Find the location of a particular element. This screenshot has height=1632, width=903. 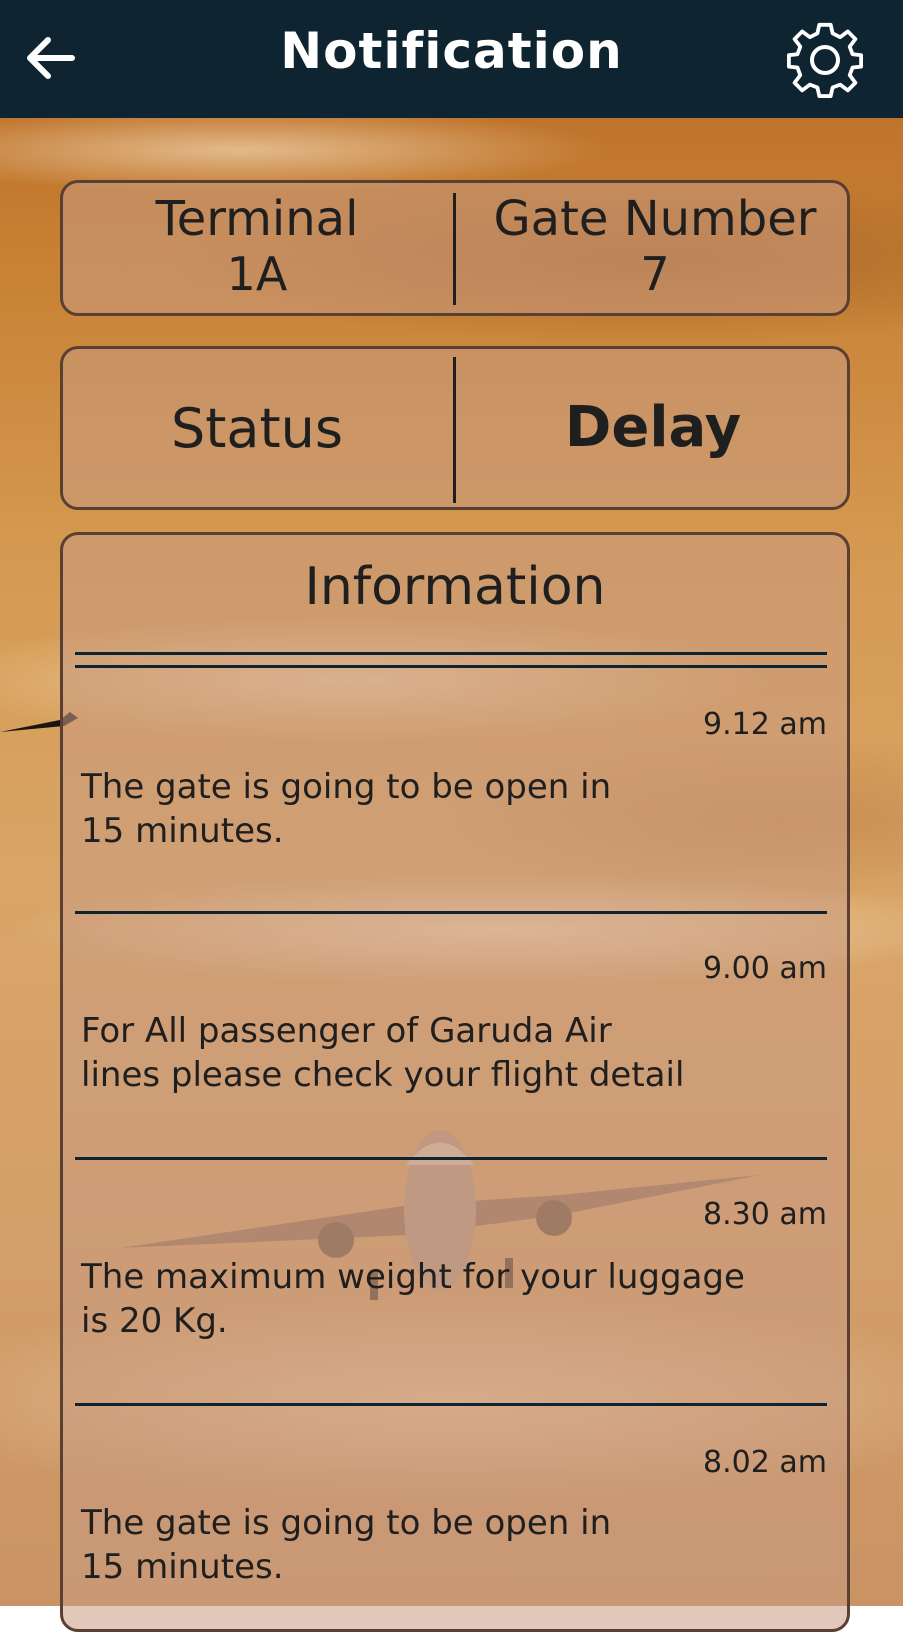

terminal-value: 1A is located at coordinates (257, 274).